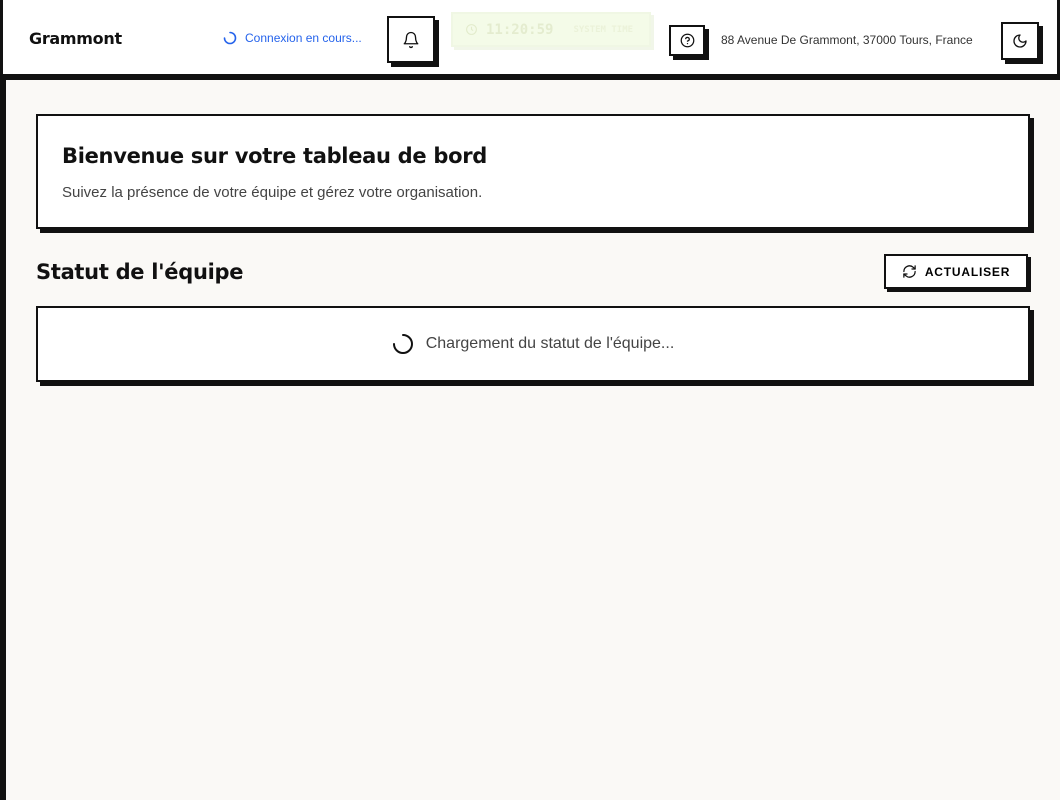 The image size is (1060, 800). Describe the element at coordinates (909, 271) in the screenshot. I see `refresh-icon` at that location.